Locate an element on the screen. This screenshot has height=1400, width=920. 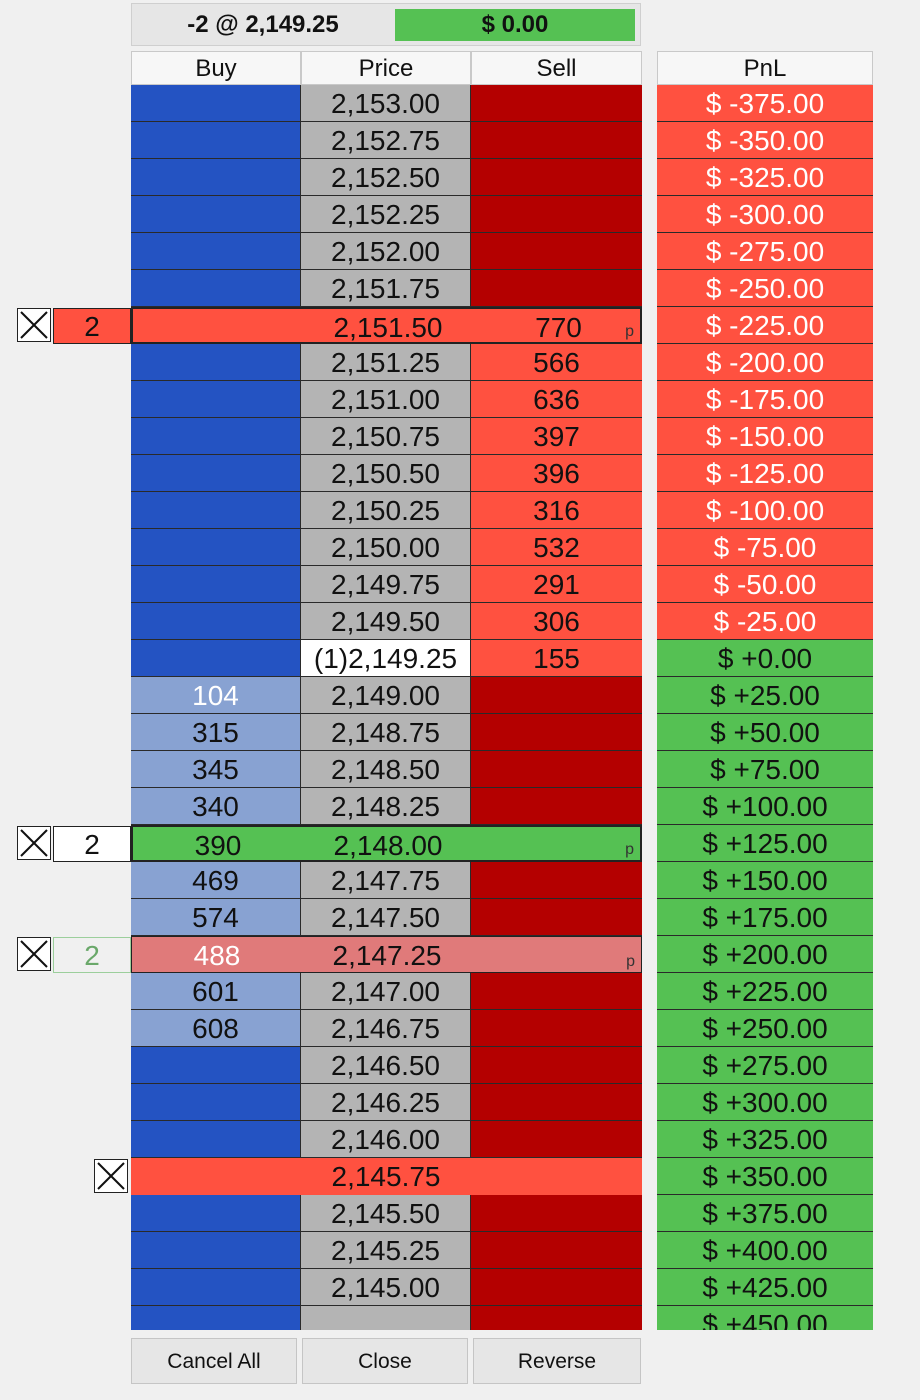
price-cell: 2,152.00 is located at coordinates (386, 251).